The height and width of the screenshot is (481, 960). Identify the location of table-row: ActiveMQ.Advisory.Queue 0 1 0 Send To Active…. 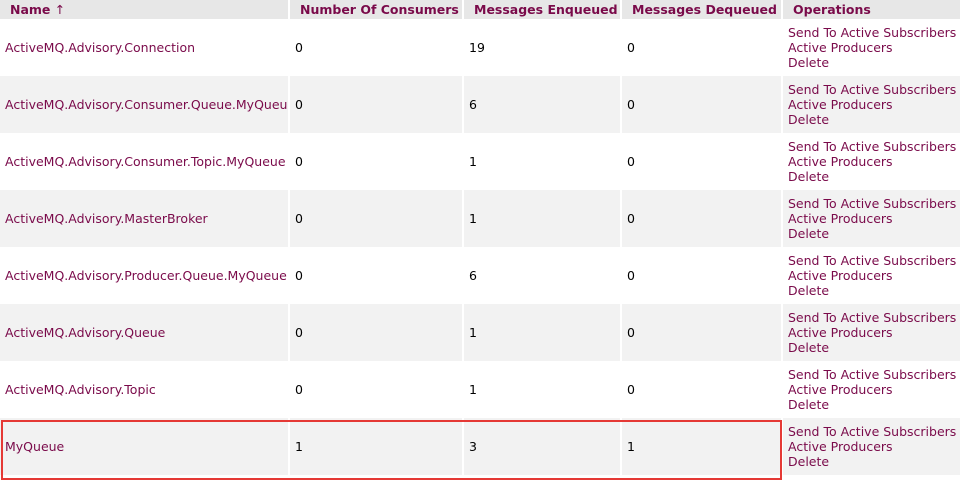
(480, 332).